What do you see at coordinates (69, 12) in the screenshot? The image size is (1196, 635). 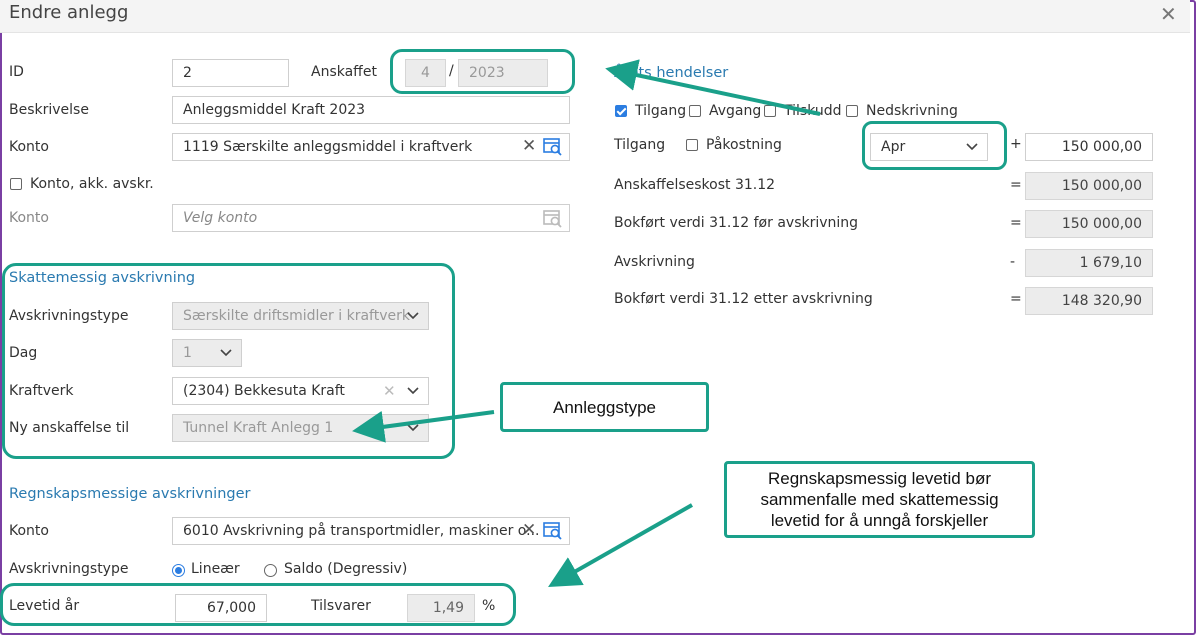 I see `dialog-title: Endre anlegg` at bounding box center [69, 12].